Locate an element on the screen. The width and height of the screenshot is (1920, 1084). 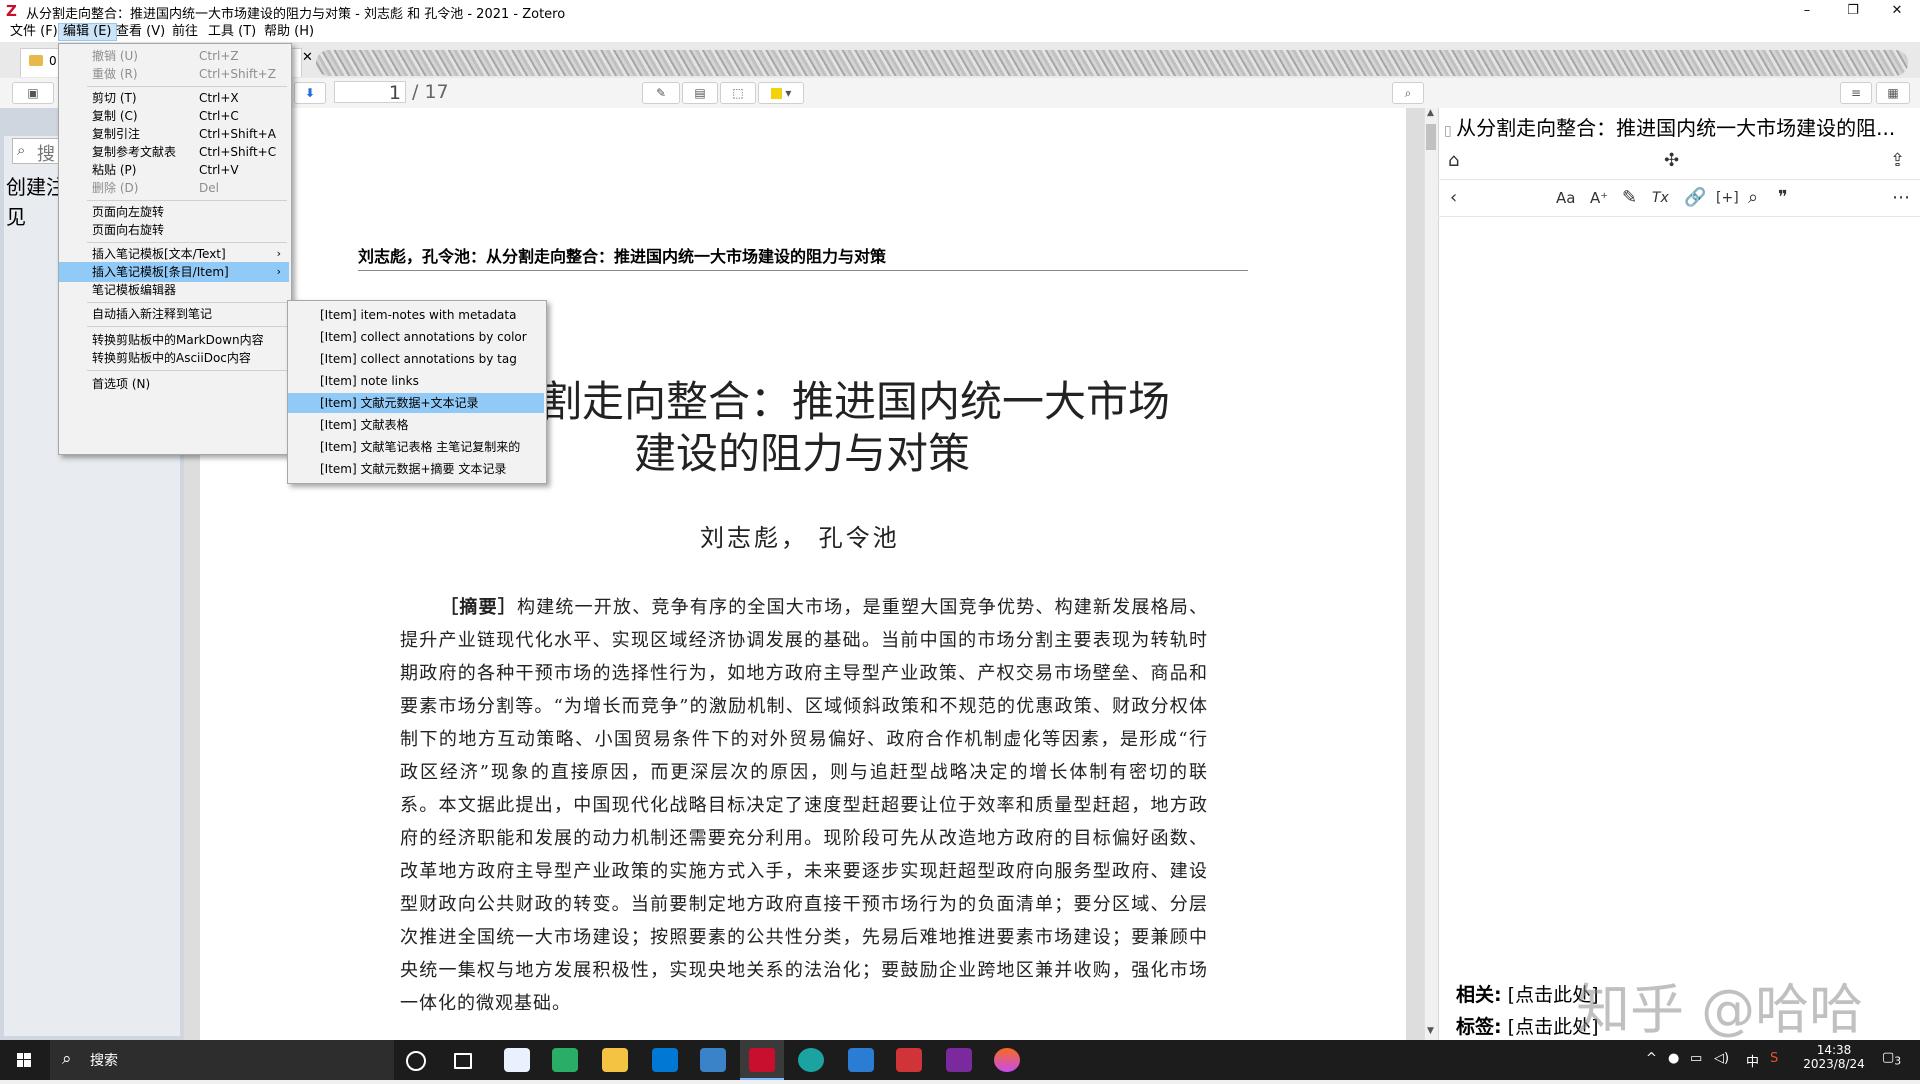
note-format-toolbar: ‹ Aa A⁺ ✎ Tx 🔗 [+] ⌕ ❞ ⋯ is located at coordinates (1679, 198).